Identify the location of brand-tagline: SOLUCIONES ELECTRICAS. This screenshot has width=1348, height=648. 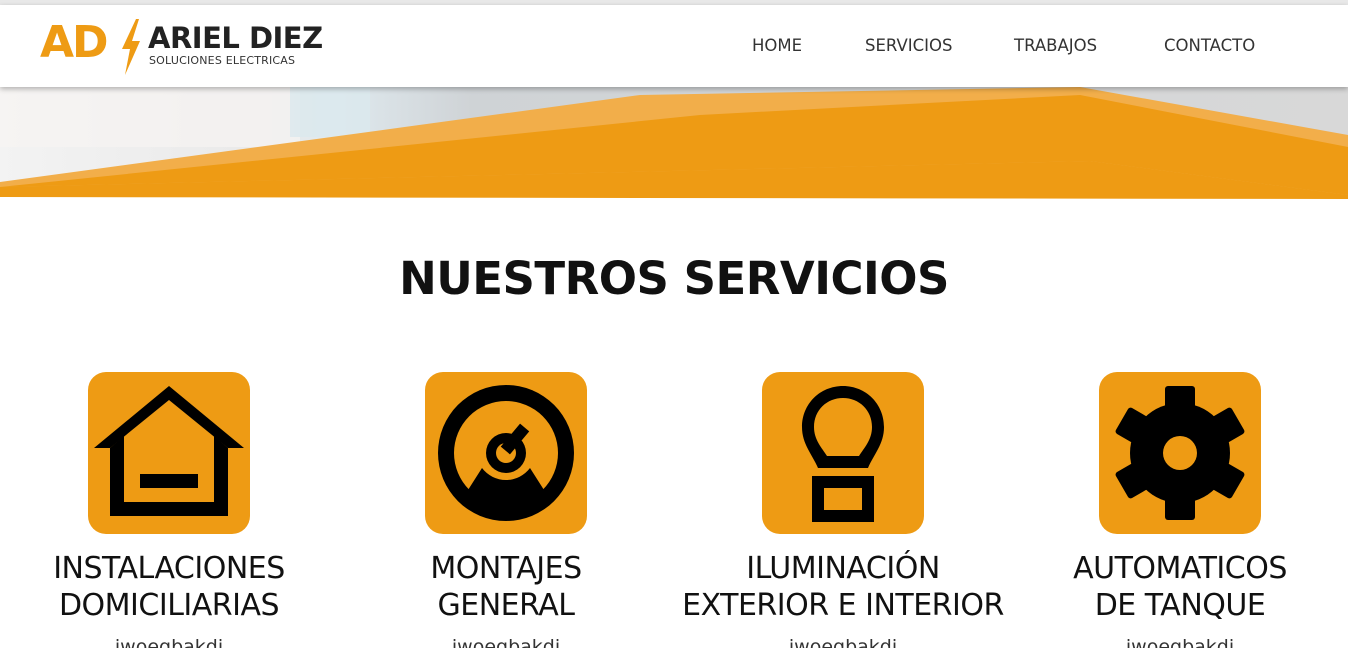
(222, 60).